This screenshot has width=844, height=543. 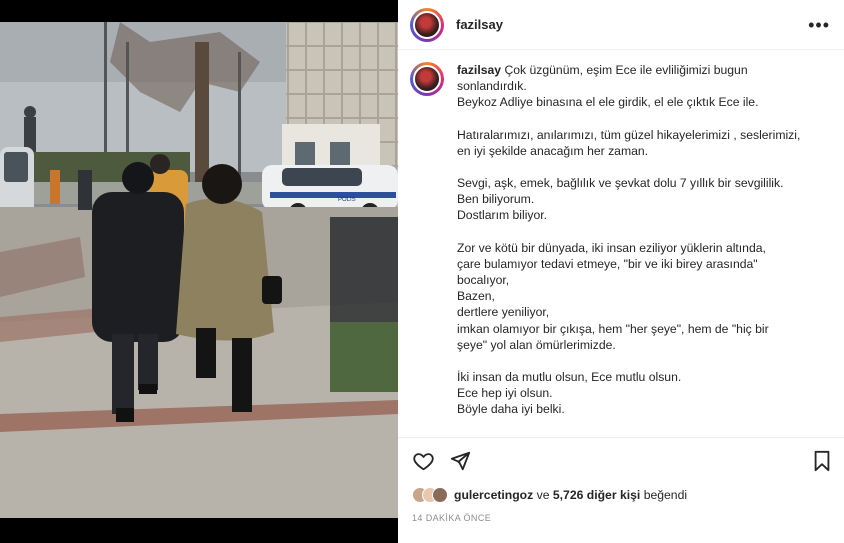 What do you see at coordinates (502, 215) in the screenshot?
I see `caption-line: Dostlarım biliyor.` at bounding box center [502, 215].